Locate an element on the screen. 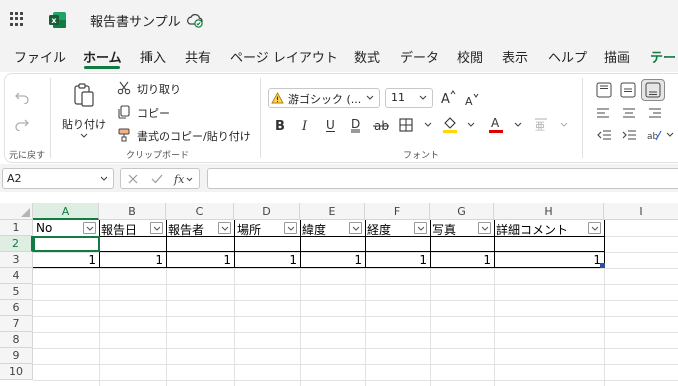 The image size is (678, 386). format-painter-icon is located at coordinates (124, 135).